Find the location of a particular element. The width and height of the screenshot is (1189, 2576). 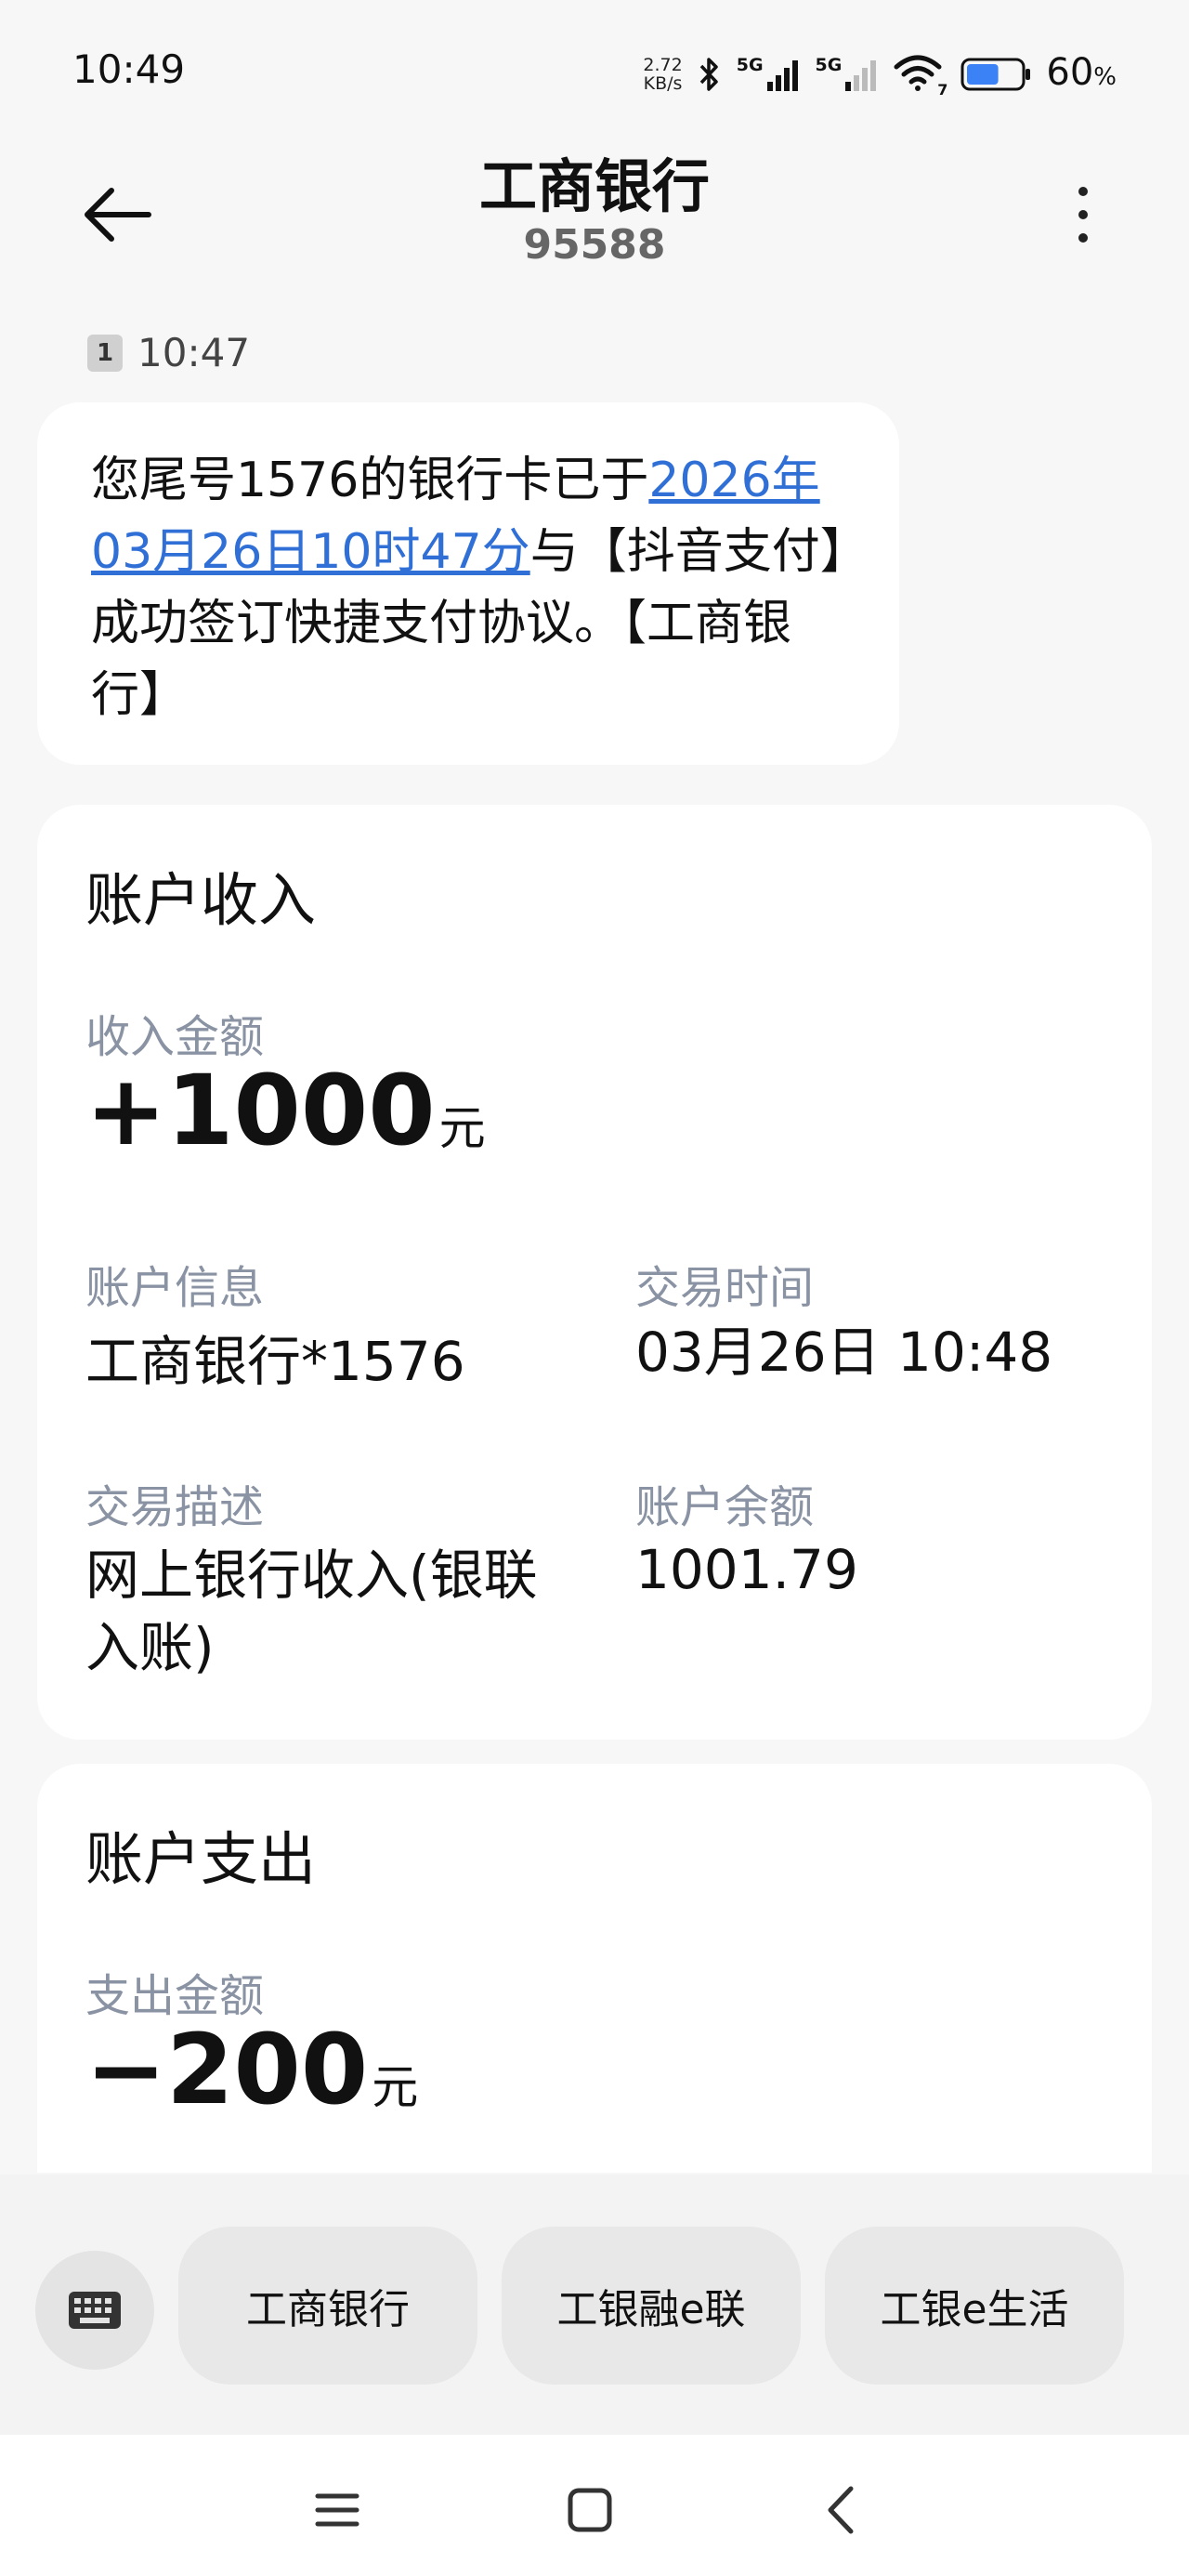

wifi-icon is located at coordinates (918, 73).